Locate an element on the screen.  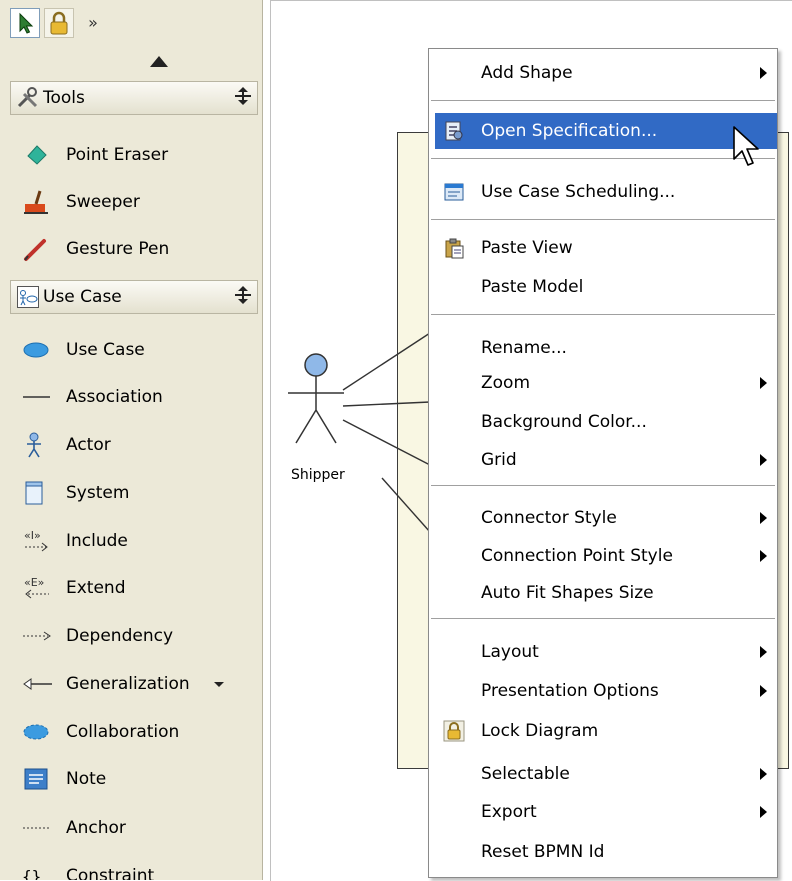
association-lines is located at coordinates (386, 432).